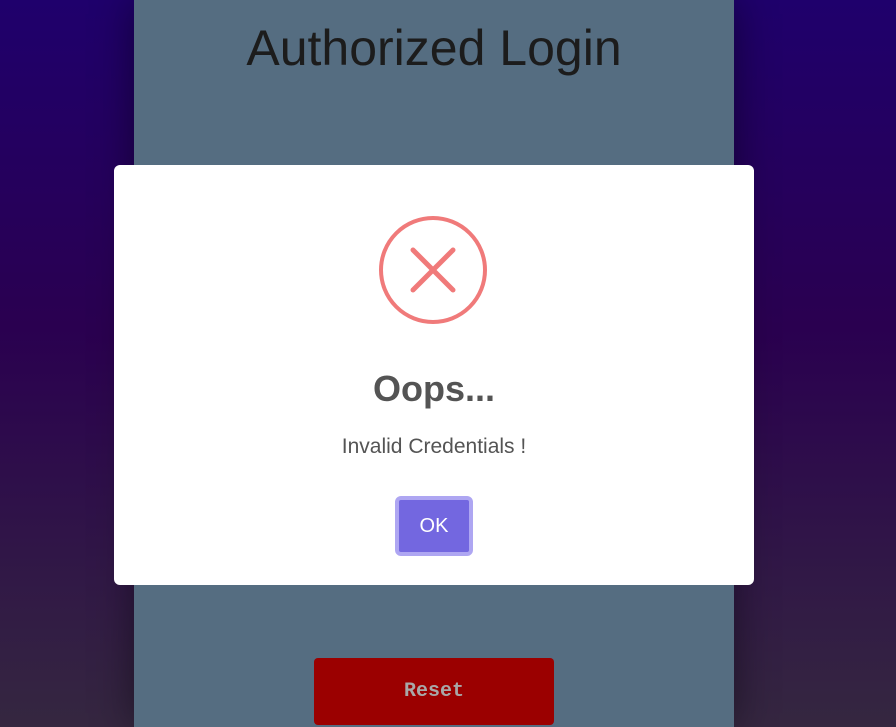  Describe the element at coordinates (433, 270) in the screenshot. I see `error-x-icon` at that location.